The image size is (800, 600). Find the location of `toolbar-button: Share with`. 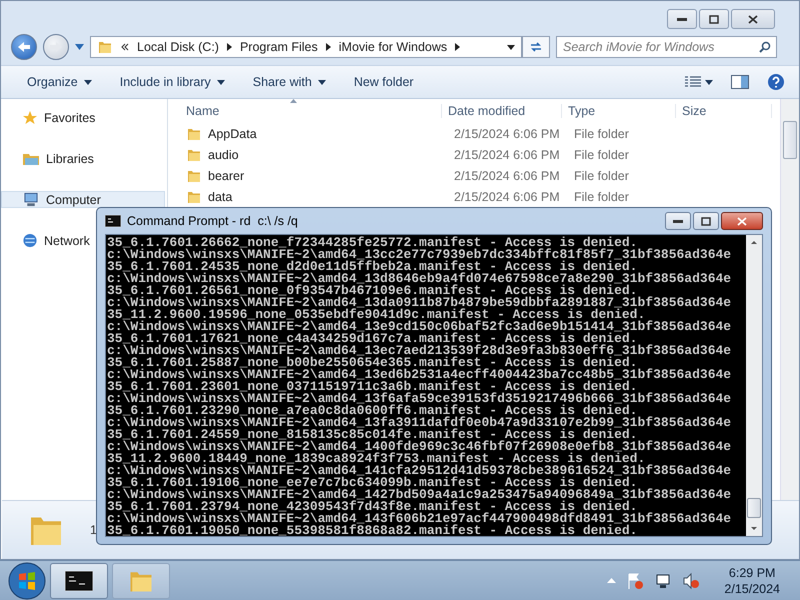

toolbar-button: Share with is located at coordinates (289, 82).